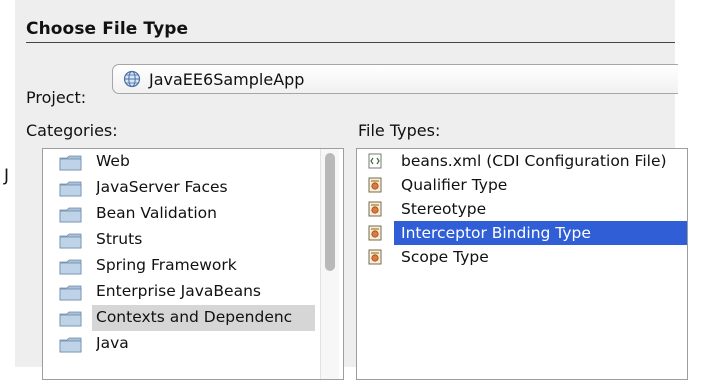 This screenshot has height=380, width=703. I want to click on file-type-item: Interceptor Binding Type, so click(527, 233).